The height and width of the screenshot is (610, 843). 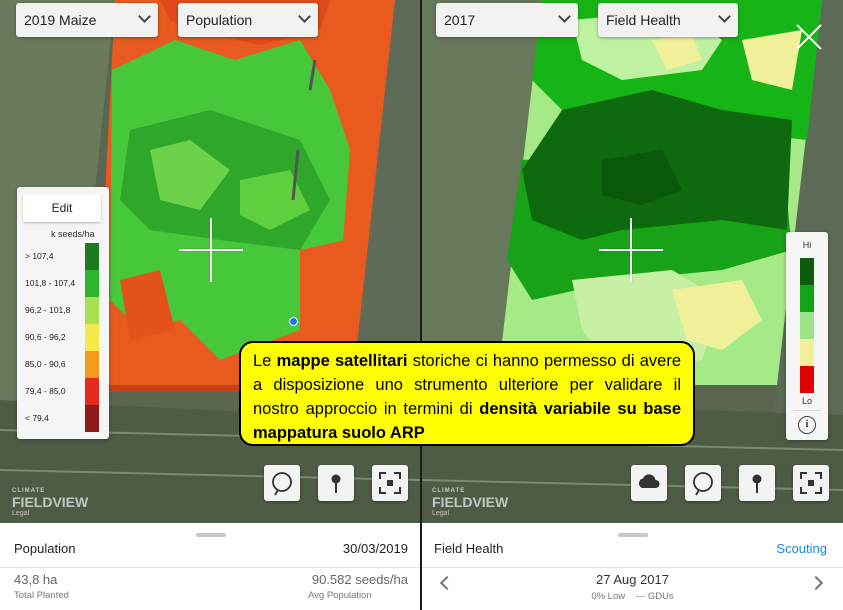 I want to click on location-dot, so click(x=293, y=321).